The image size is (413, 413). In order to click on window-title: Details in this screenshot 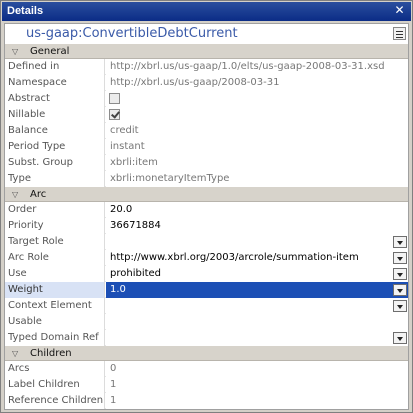, I will do `click(25, 11)`.